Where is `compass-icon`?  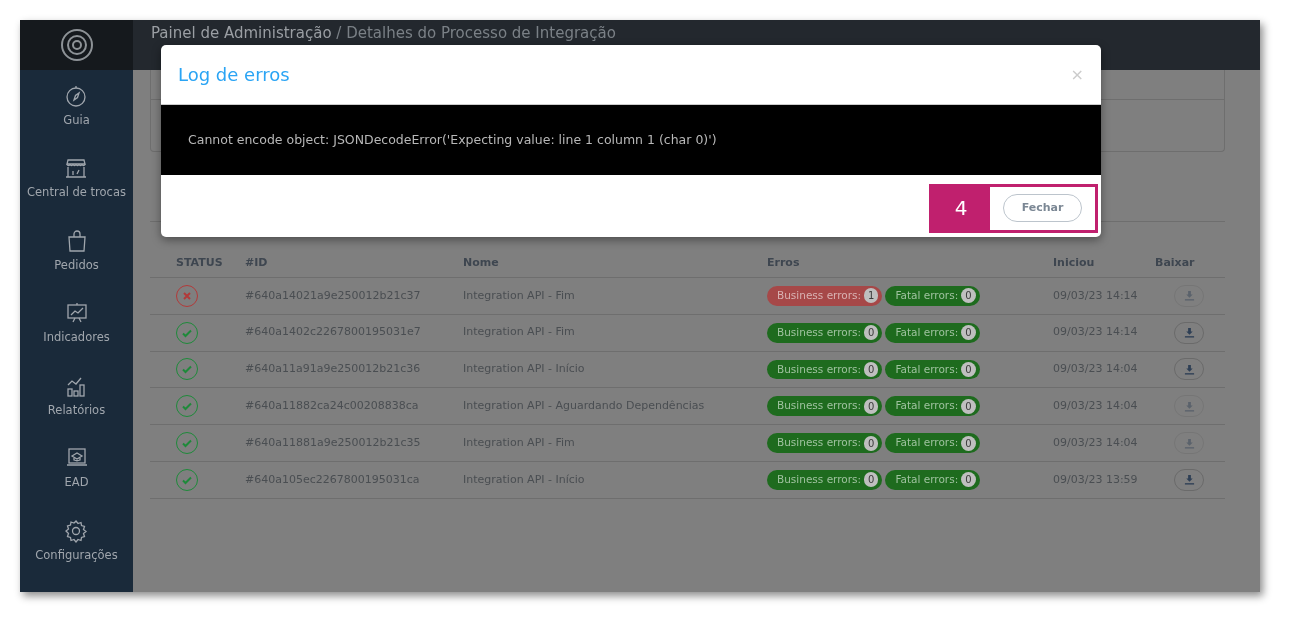
compass-icon is located at coordinates (76, 95).